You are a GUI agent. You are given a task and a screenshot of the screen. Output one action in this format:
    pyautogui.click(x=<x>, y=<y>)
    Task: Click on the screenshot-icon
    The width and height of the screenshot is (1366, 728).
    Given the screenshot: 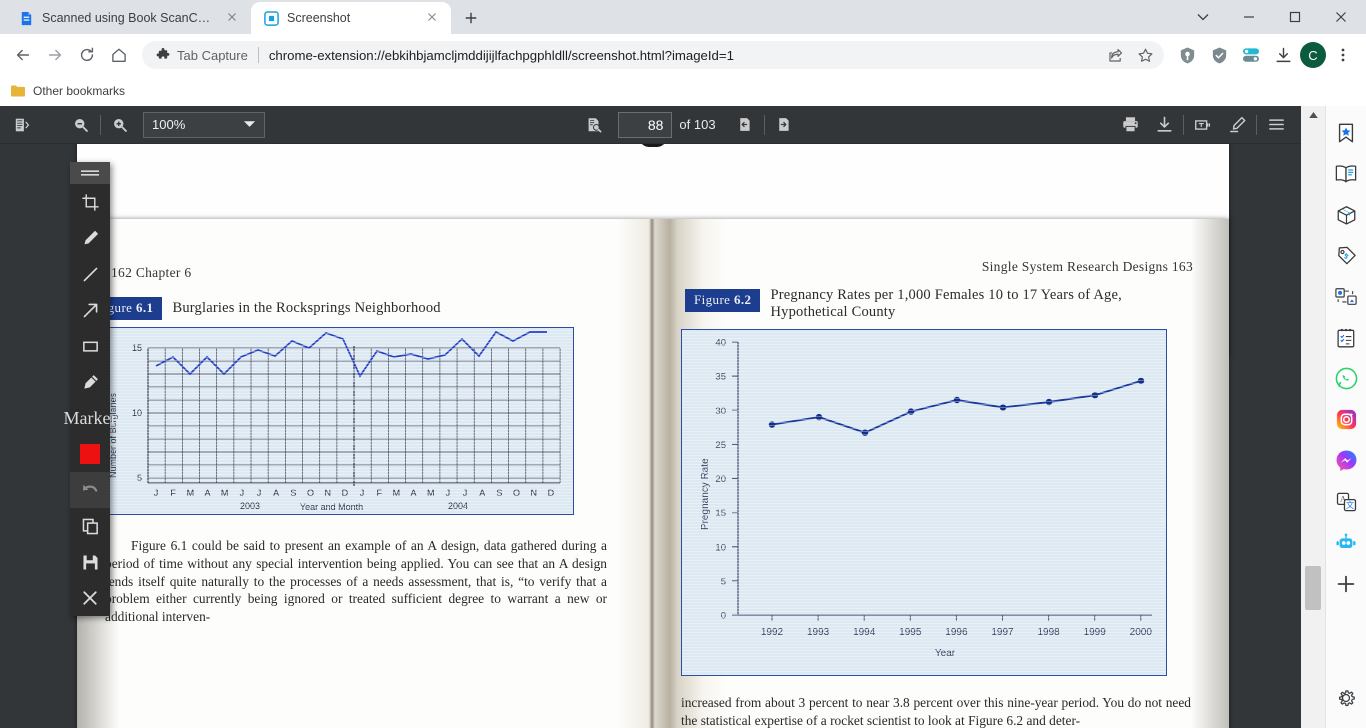 What is the action you would take?
    pyautogui.click(x=271, y=18)
    